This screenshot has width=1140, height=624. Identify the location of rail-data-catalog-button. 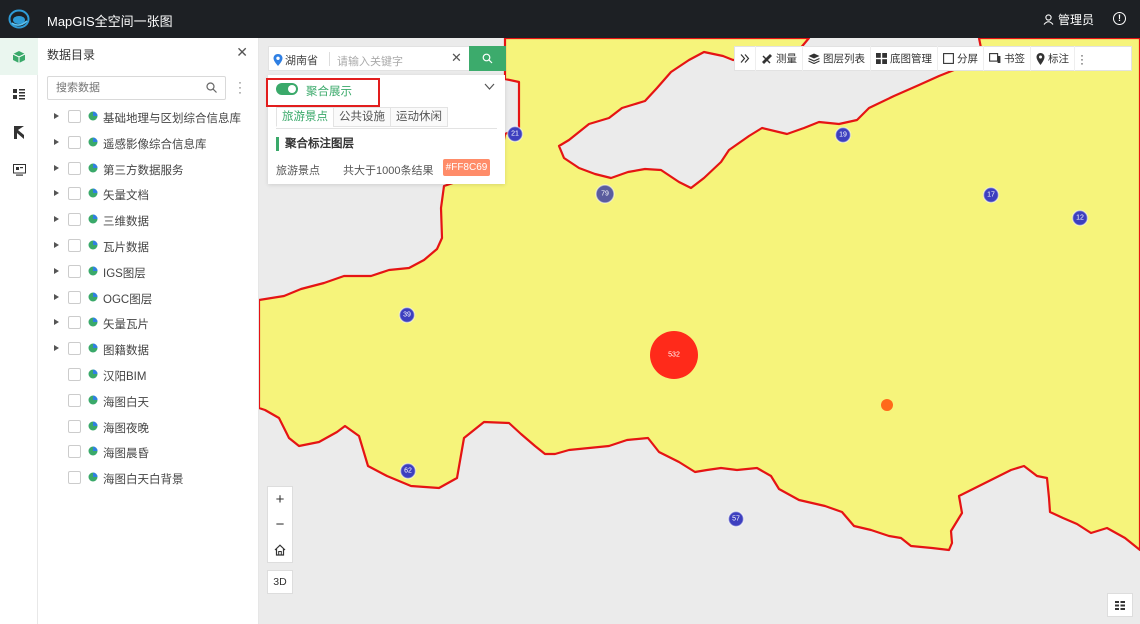
(19, 56).